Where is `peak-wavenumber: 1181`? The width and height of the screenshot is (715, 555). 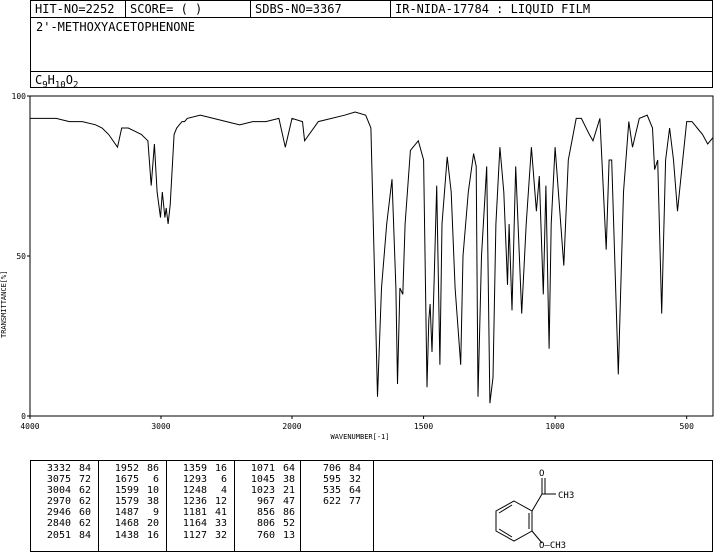
peak-wavenumber: 1181 is located at coordinates (194, 513).